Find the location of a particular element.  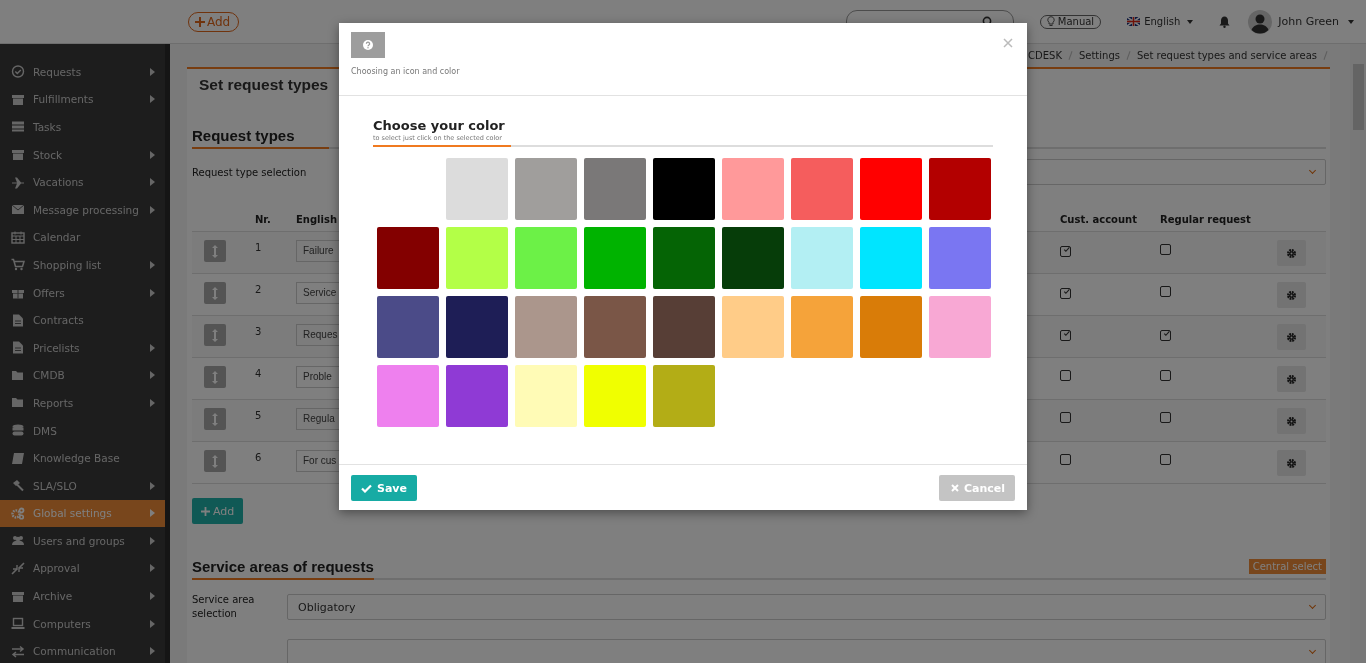

help-button is located at coordinates (368, 45).